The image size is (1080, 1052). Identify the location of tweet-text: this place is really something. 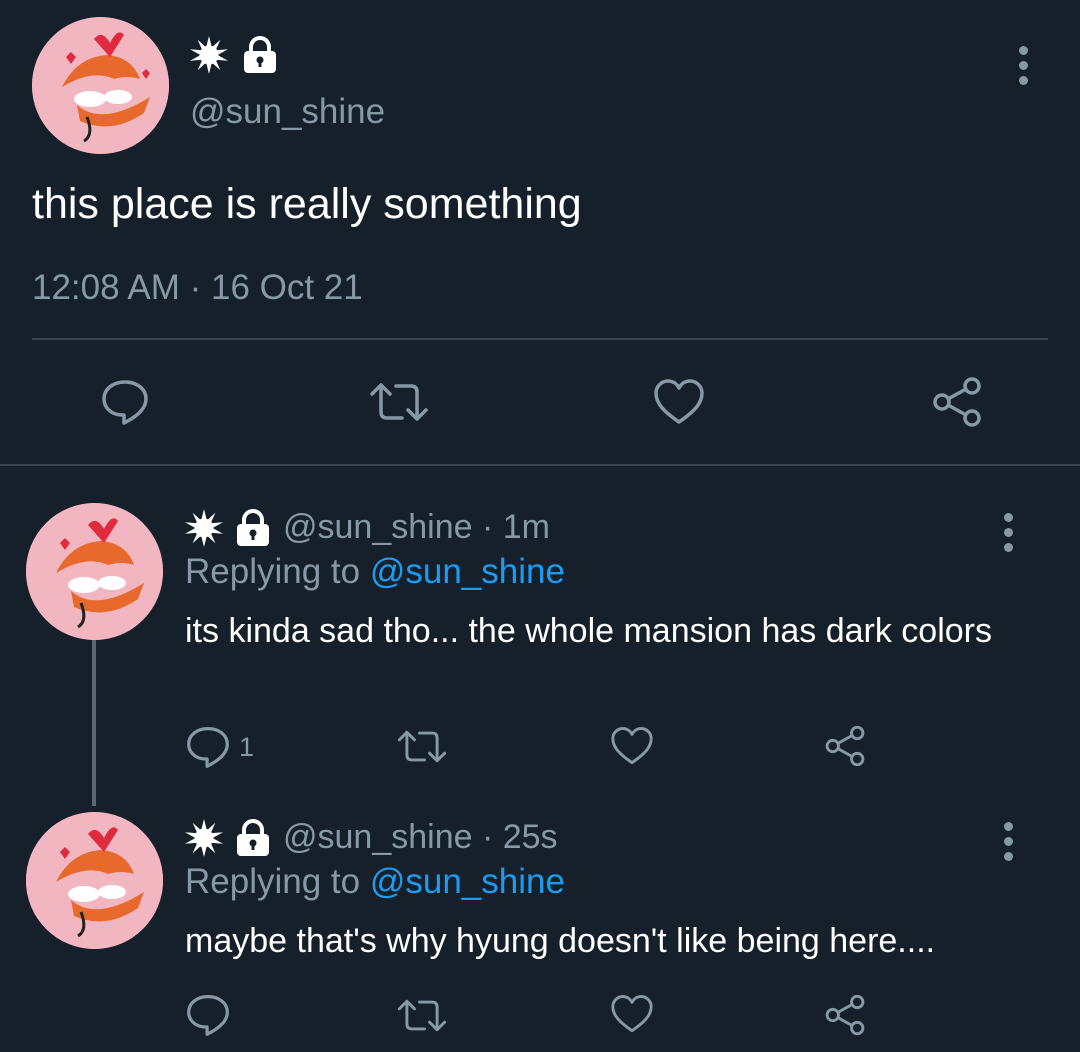
(307, 204).